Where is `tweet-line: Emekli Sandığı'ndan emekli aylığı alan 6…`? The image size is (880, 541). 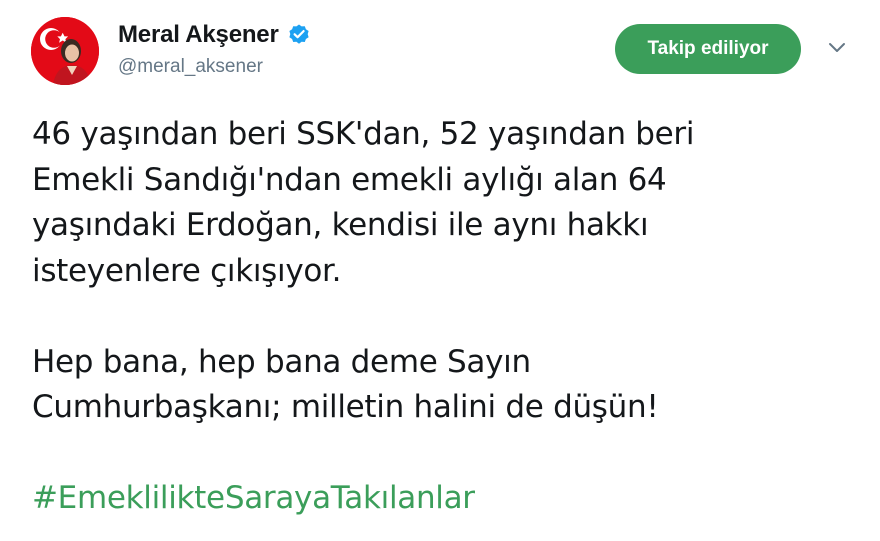
tweet-line: Emekli Sandığı'ndan emekli aylığı alan 6… is located at coordinates (349, 179).